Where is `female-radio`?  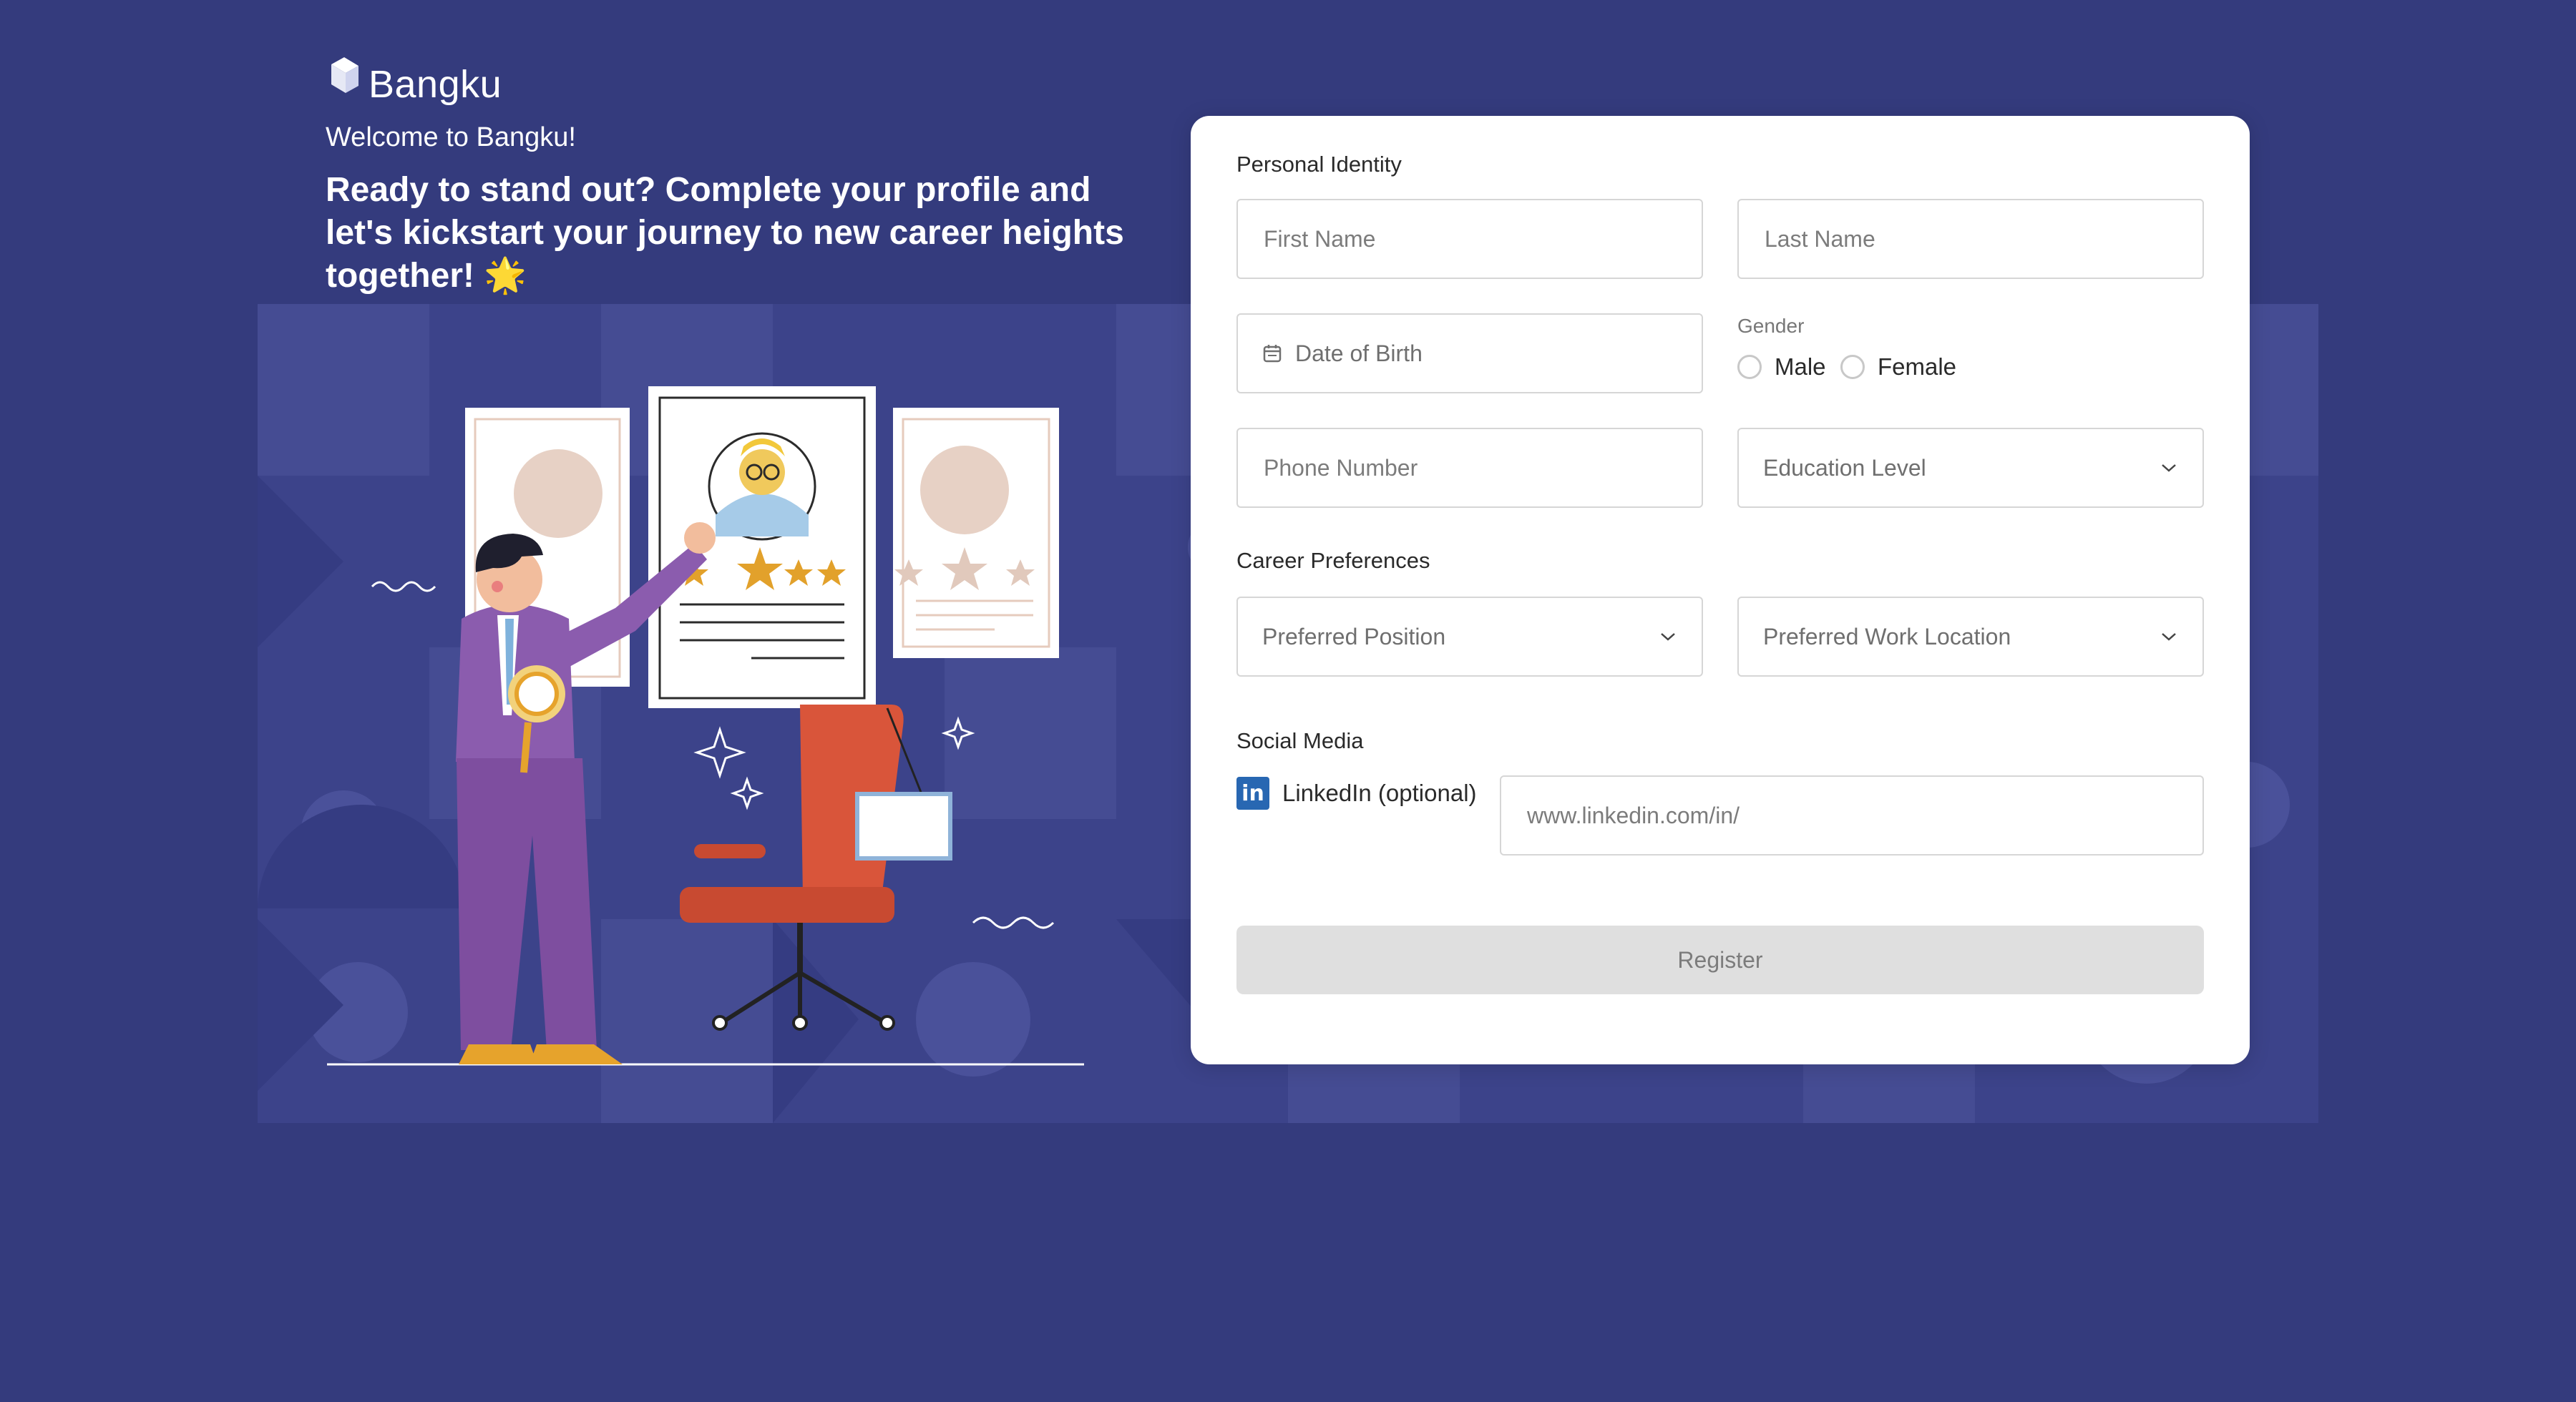
female-radio is located at coordinates (1852, 367).